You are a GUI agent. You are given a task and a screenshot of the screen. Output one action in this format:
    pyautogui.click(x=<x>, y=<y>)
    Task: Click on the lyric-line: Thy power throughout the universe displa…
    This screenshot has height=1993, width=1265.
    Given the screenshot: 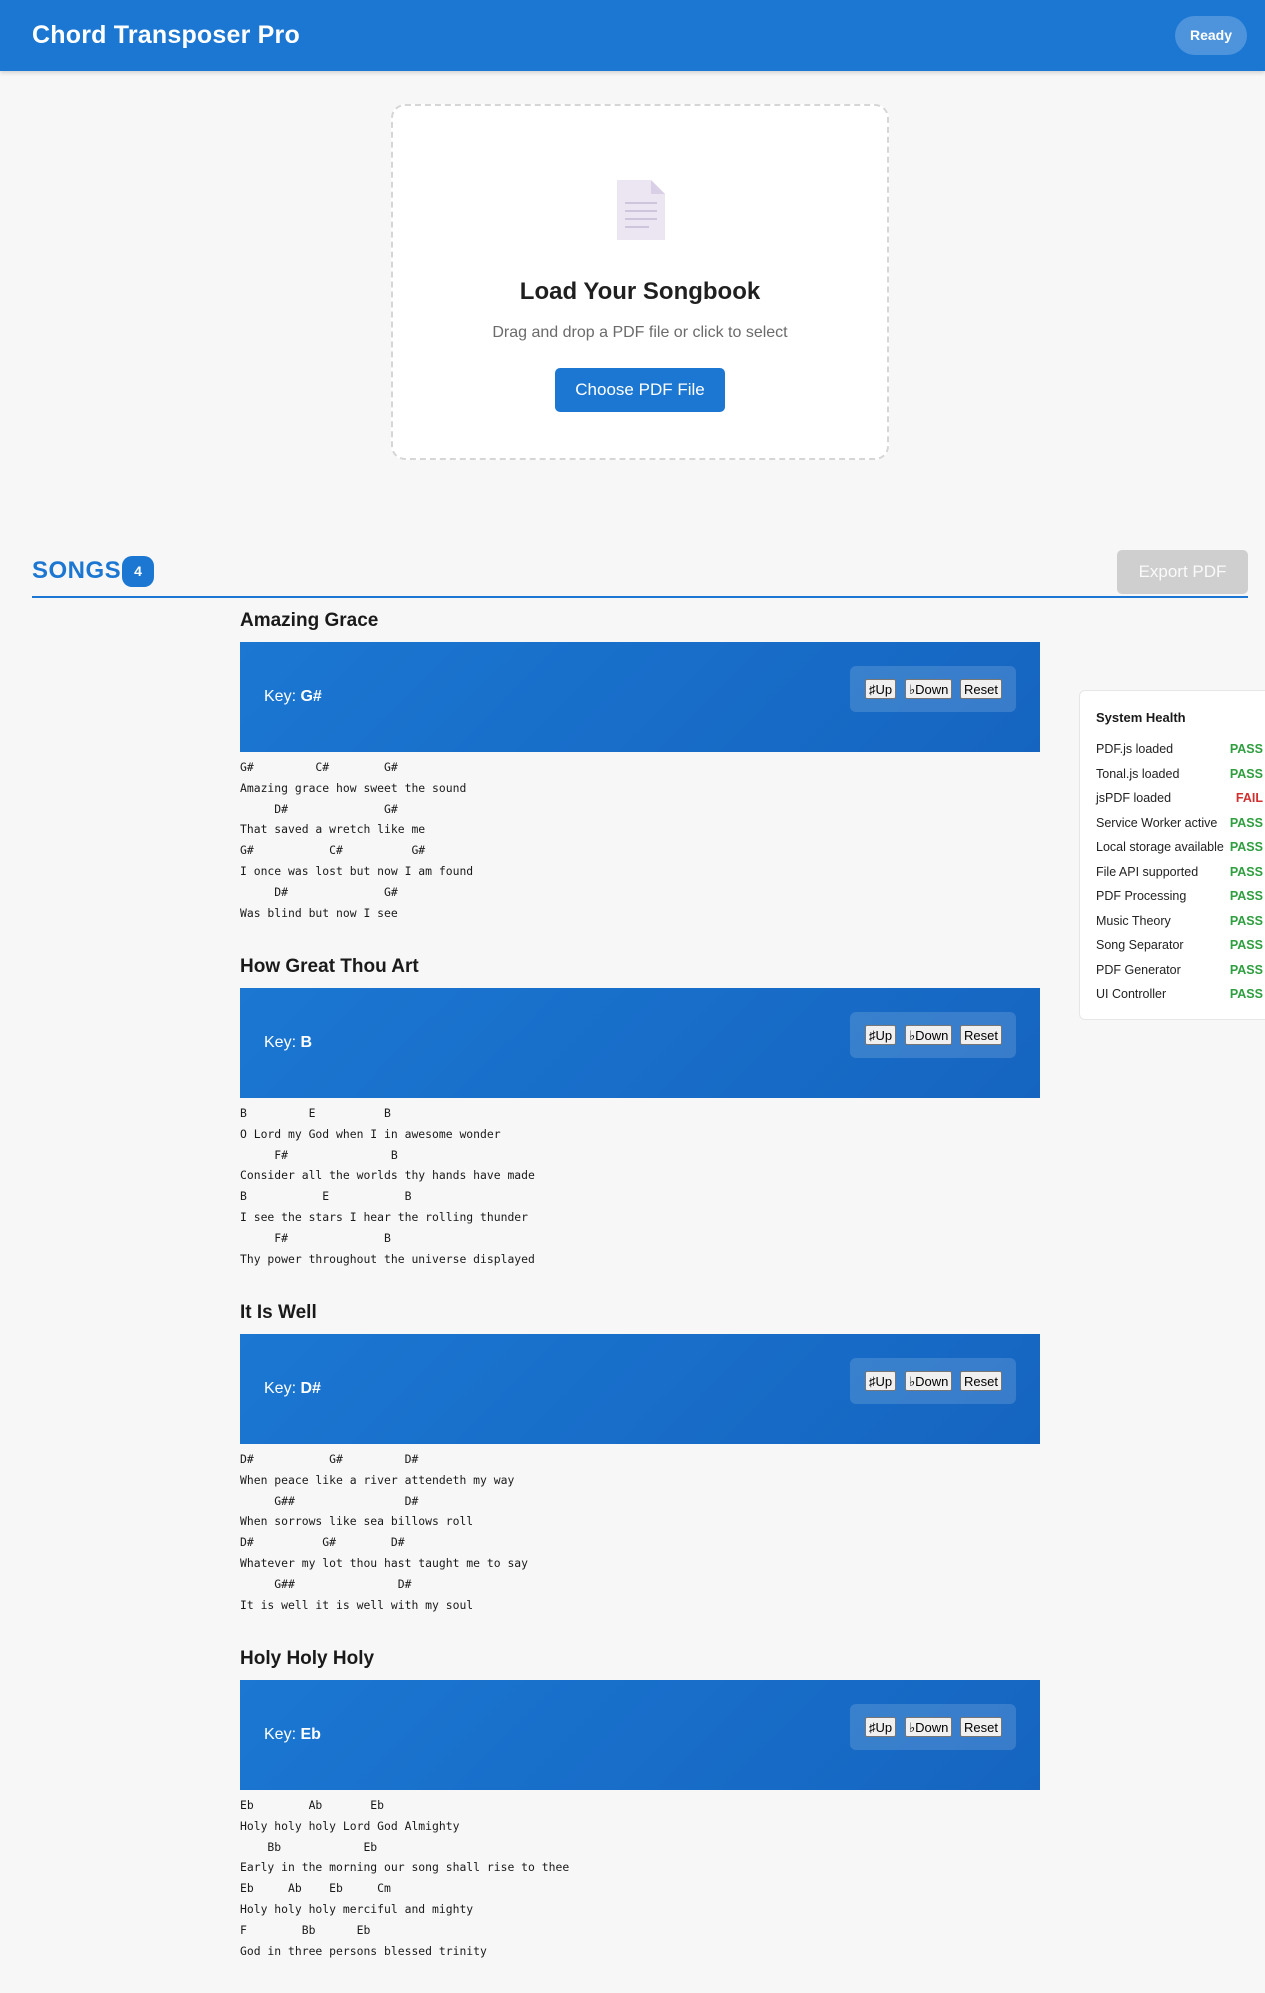 What is the action you would take?
    pyautogui.click(x=387, y=1258)
    